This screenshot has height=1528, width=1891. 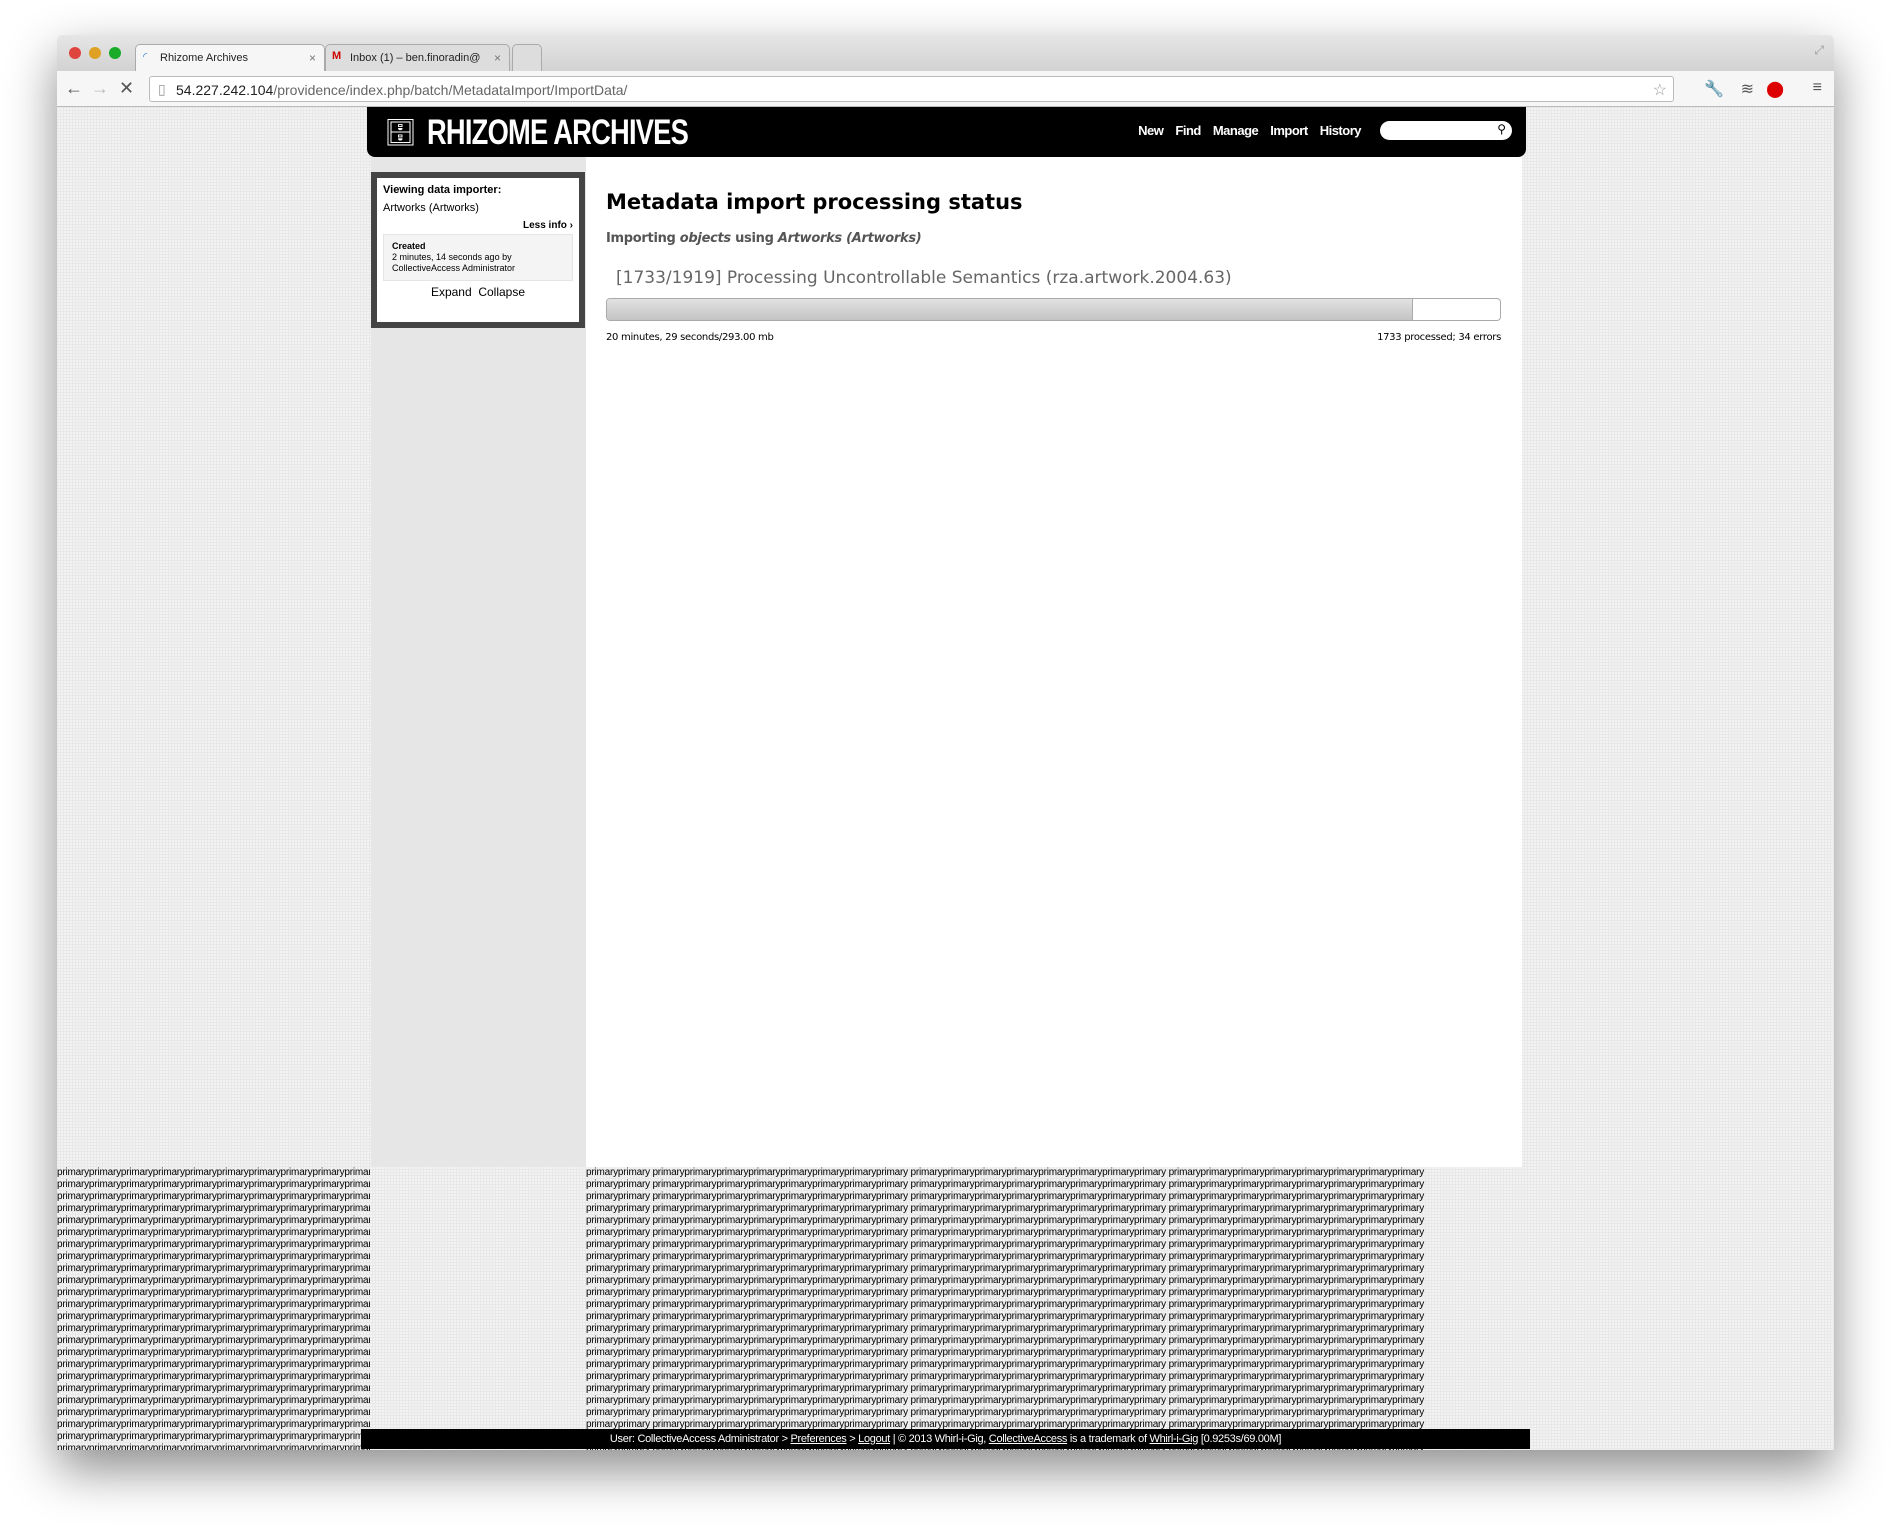 I want to click on whirligig-link: Whirl-i-Gig, so click(x=1173, y=1439).